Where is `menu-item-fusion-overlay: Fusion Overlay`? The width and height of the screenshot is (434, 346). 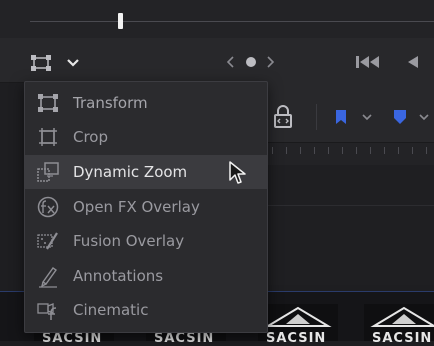 menu-item-fusion-overlay: Fusion Overlay is located at coordinates (146, 241).